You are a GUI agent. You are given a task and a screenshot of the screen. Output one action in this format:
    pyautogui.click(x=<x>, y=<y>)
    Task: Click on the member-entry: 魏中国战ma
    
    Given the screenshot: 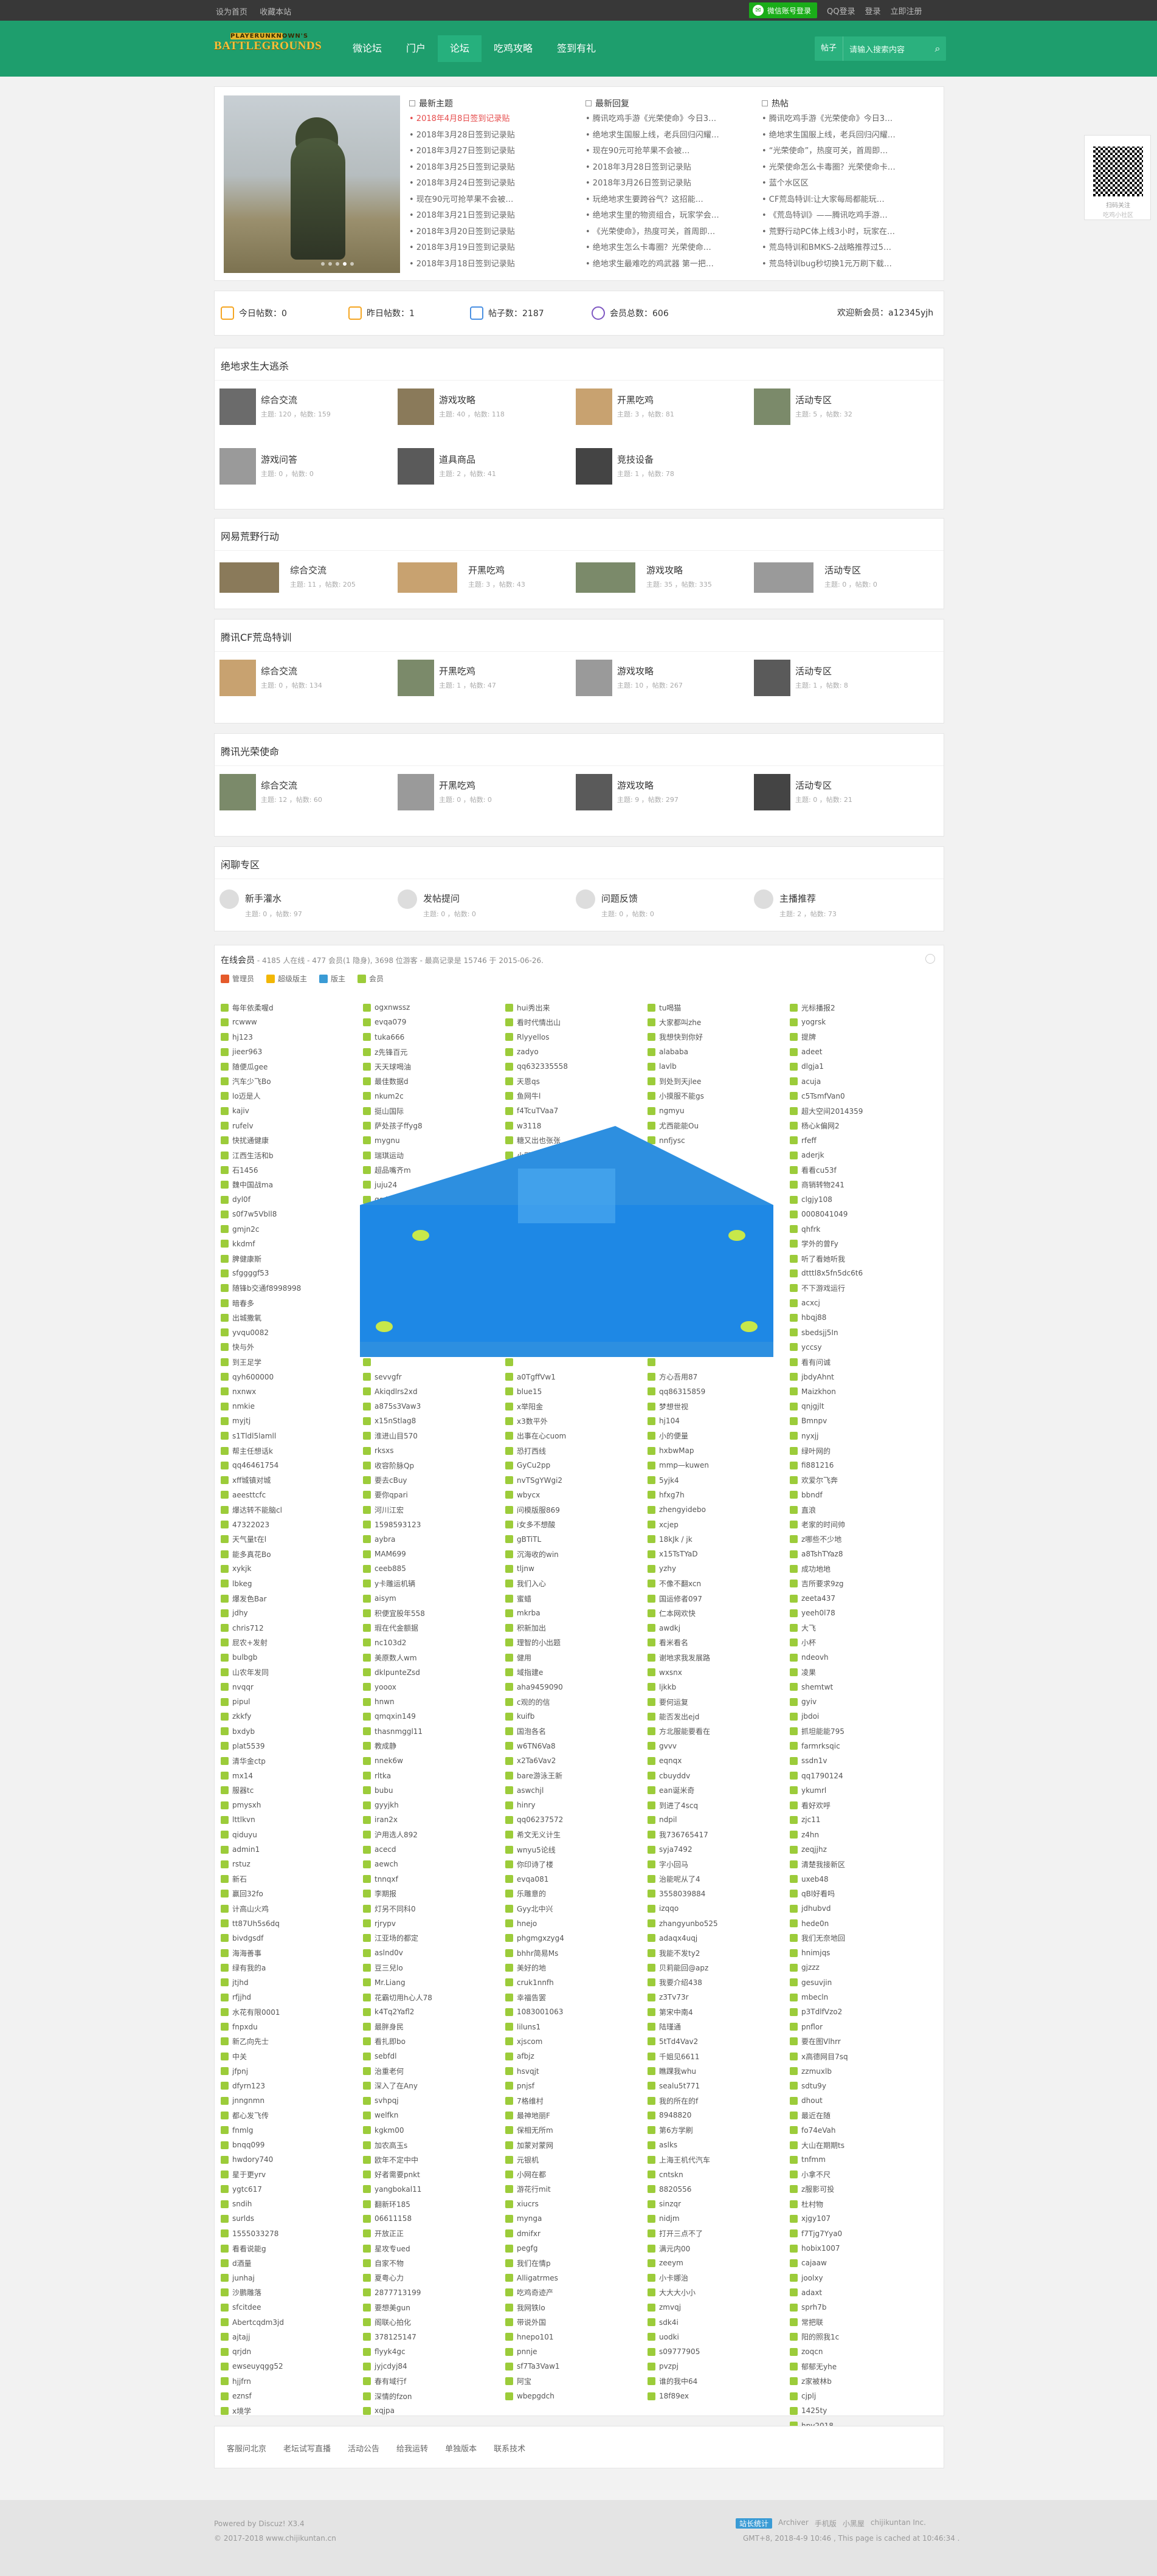 What is the action you would take?
    pyautogui.click(x=291, y=1185)
    